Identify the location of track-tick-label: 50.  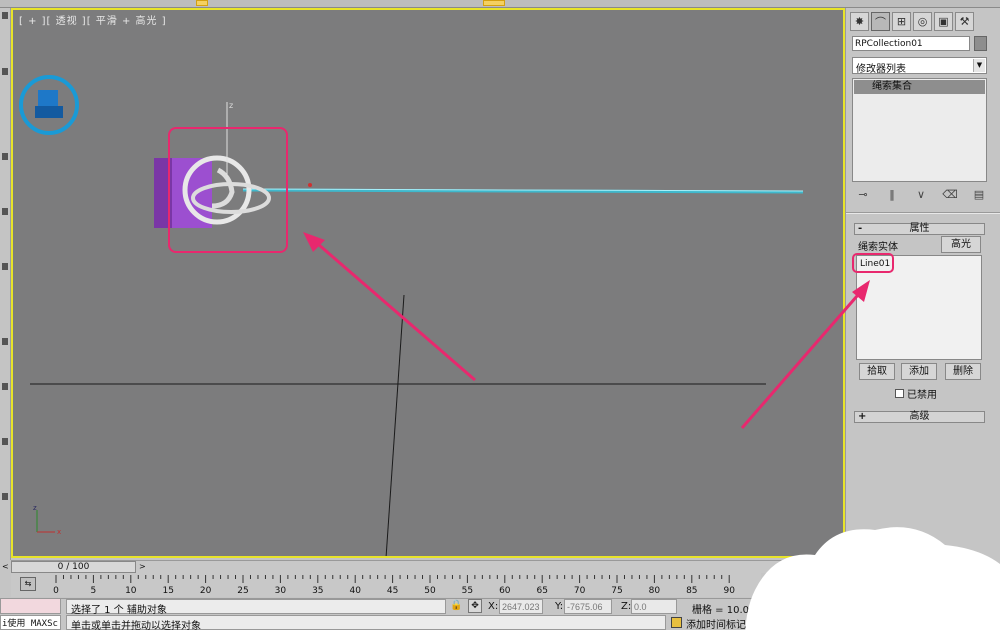
(430, 591).